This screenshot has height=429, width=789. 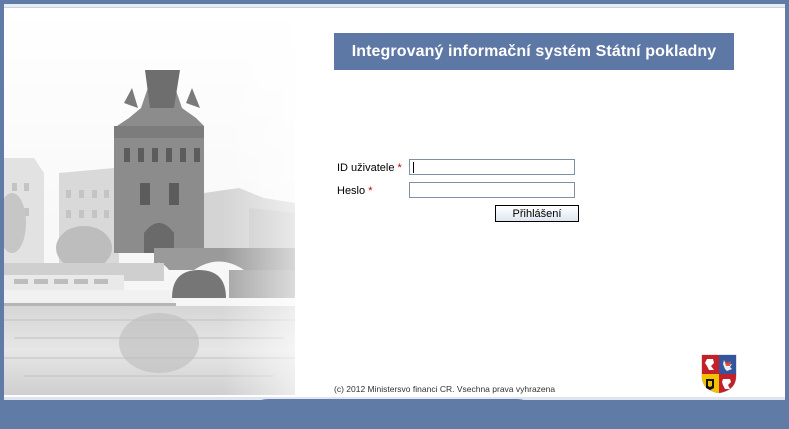 What do you see at coordinates (537, 213) in the screenshot?
I see `login-button: Přihlášení` at bounding box center [537, 213].